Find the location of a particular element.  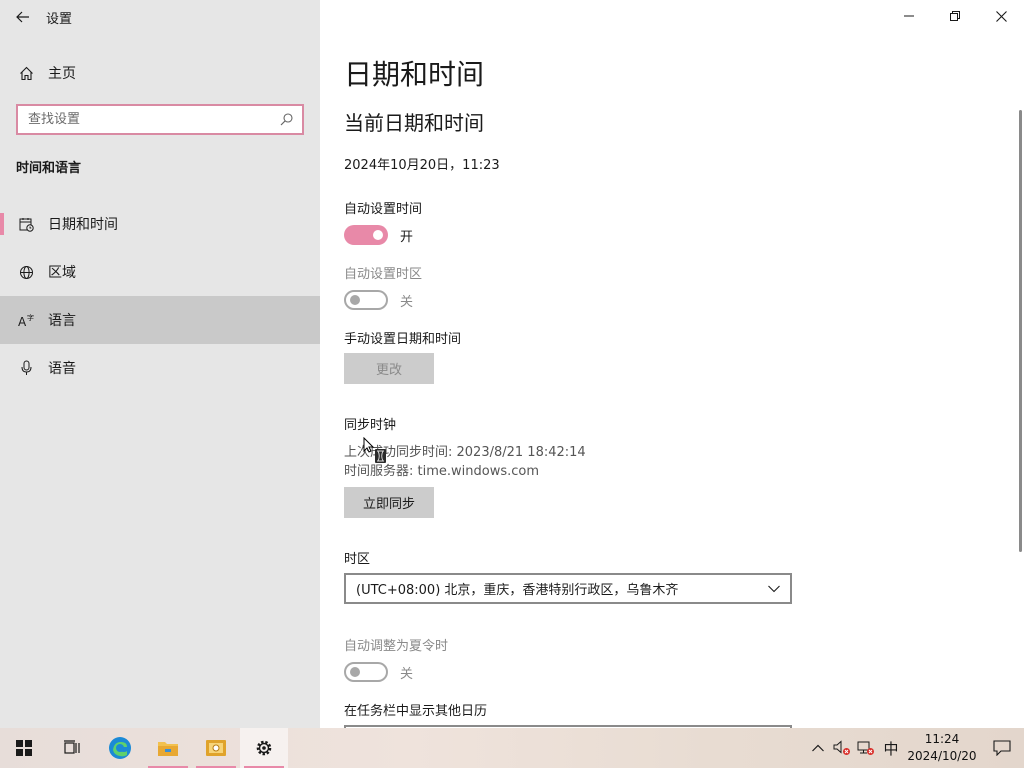

sidebar-item-date-time: 日期和时间 is located at coordinates (160, 224).